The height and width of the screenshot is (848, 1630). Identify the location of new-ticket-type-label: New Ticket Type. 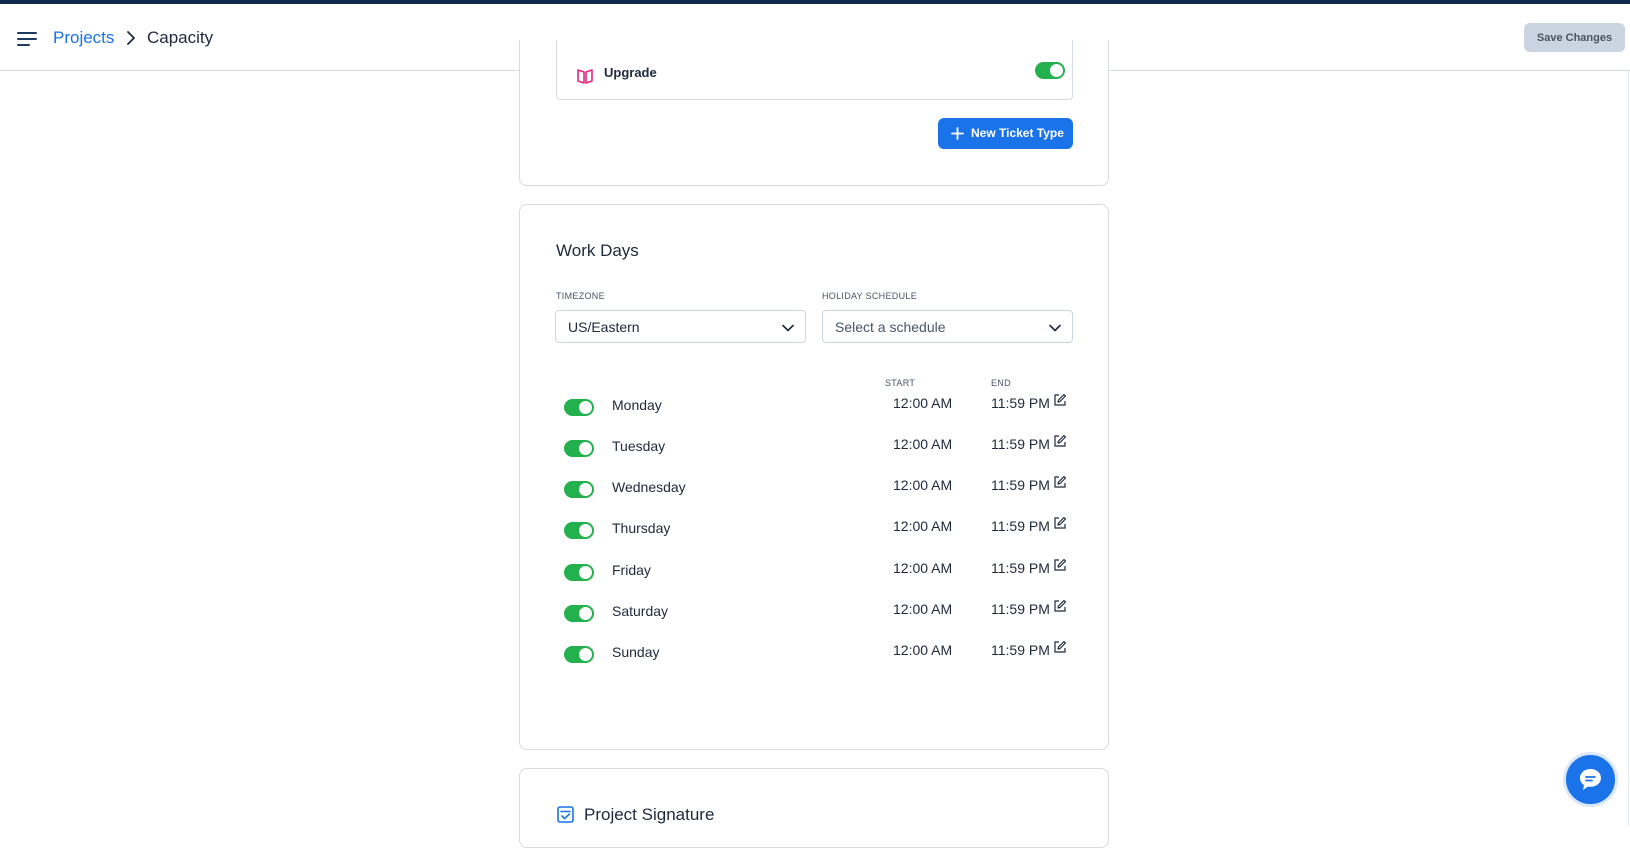
(1017, 133).